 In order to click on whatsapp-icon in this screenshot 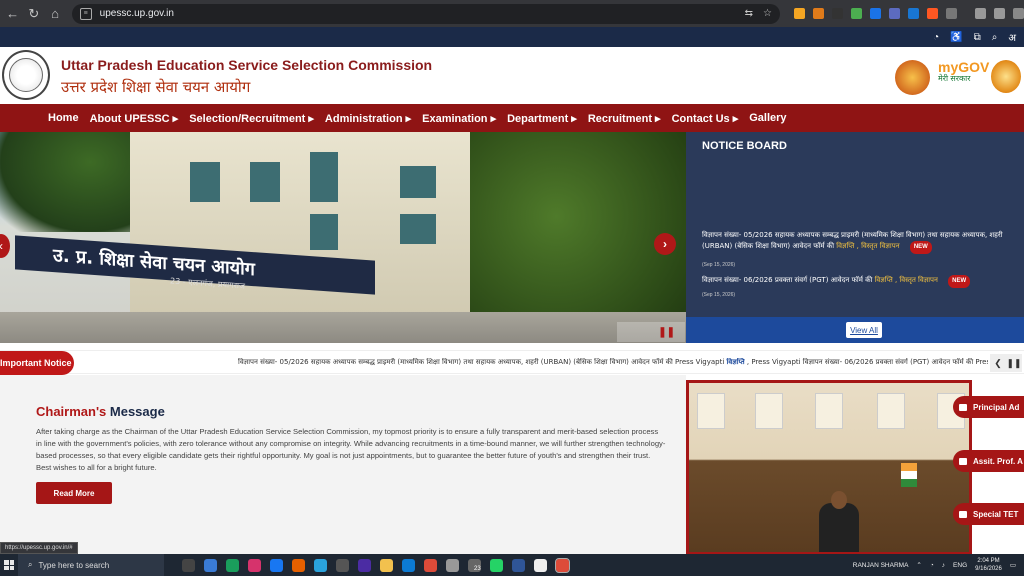, I will do `click(496, 565)`.